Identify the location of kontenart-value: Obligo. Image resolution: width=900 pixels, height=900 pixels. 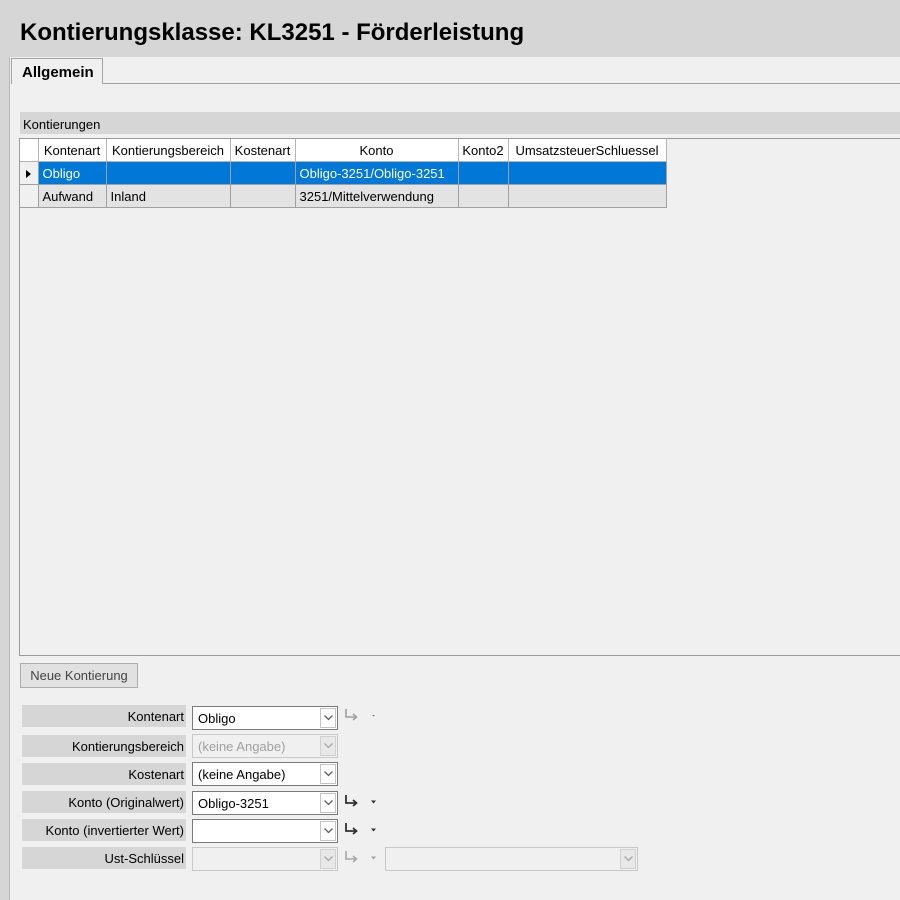
(217, 718).